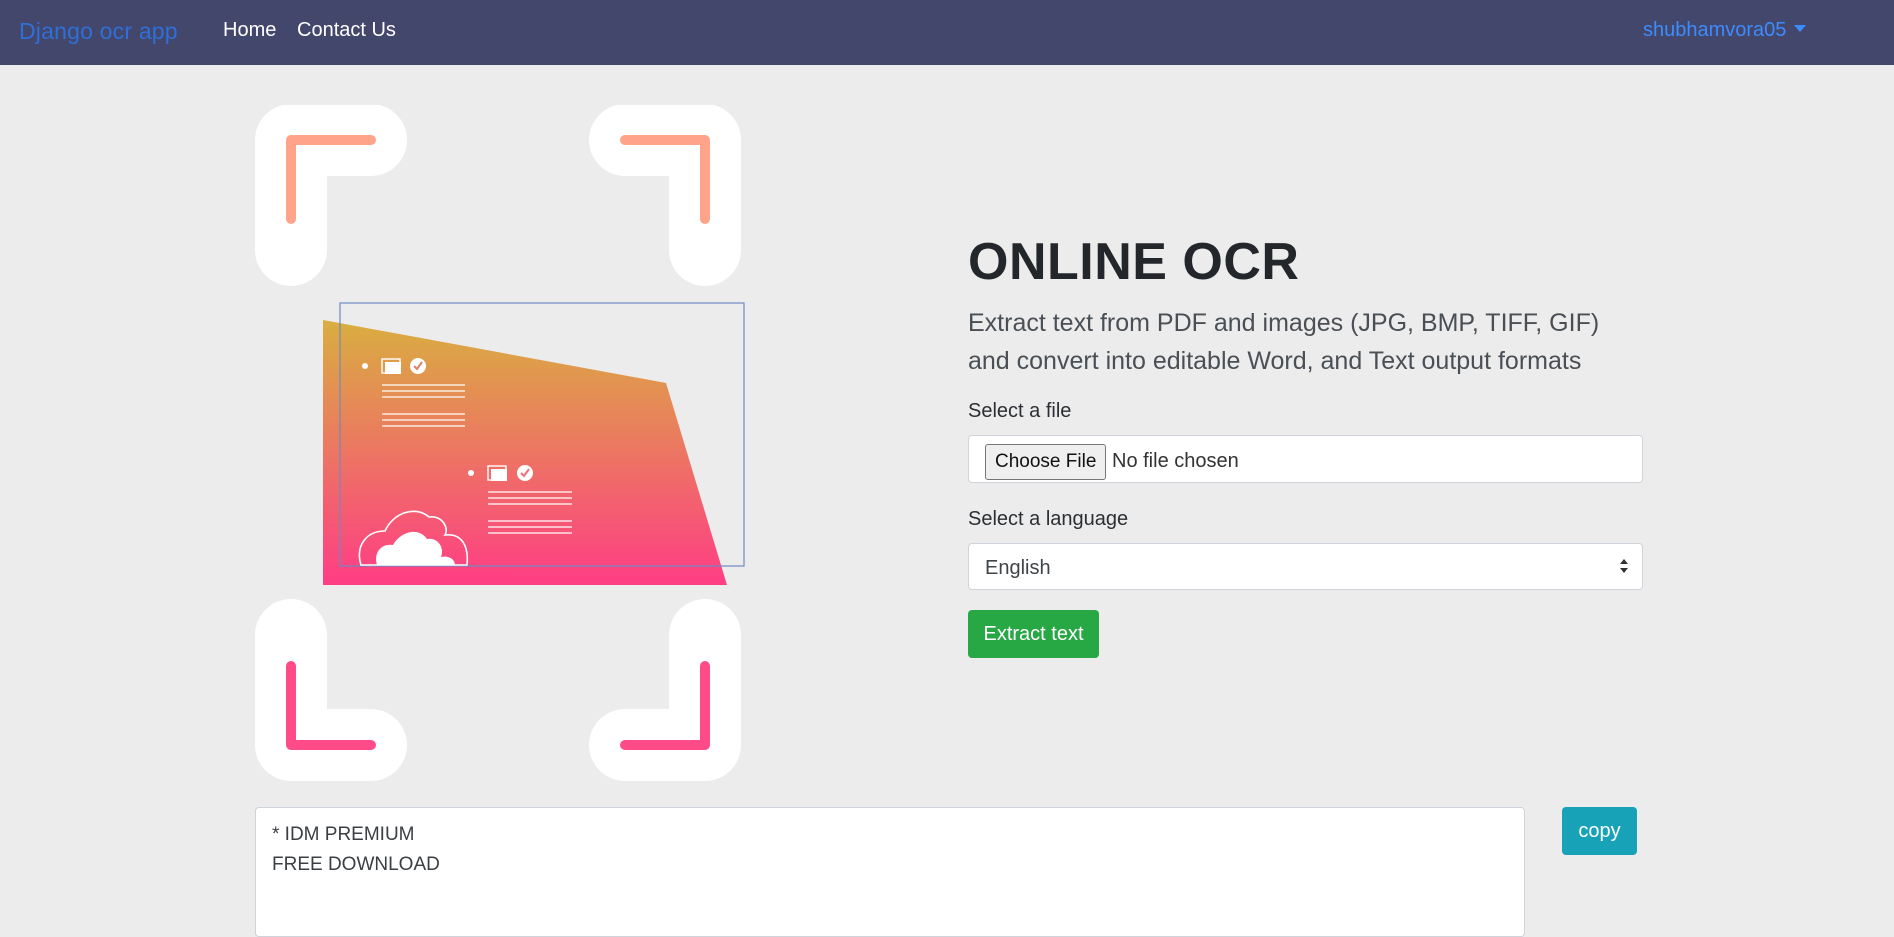 The image size is (1894, 937). What do you see at coordinates (1715, 30) in the screenshot?
I see `username: shubhamvora05` at bounding box center [1715, 30].